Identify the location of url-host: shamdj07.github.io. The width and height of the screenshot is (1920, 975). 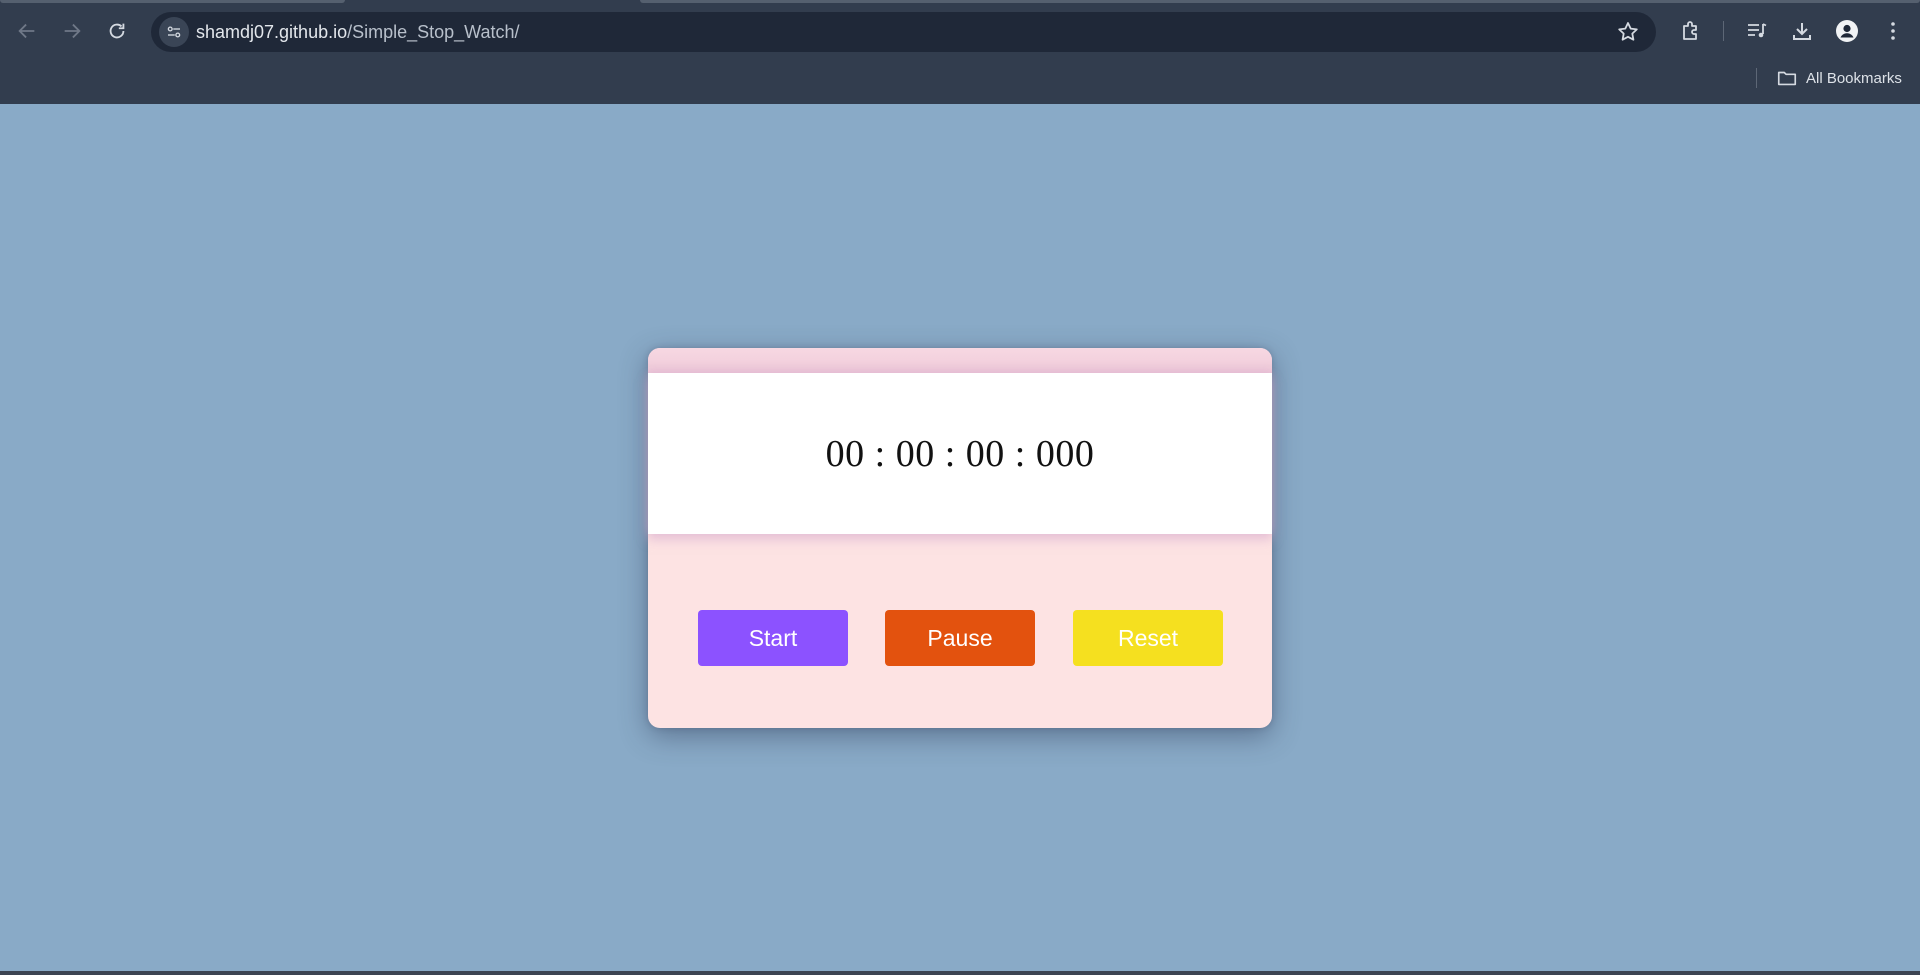
(272, 32).